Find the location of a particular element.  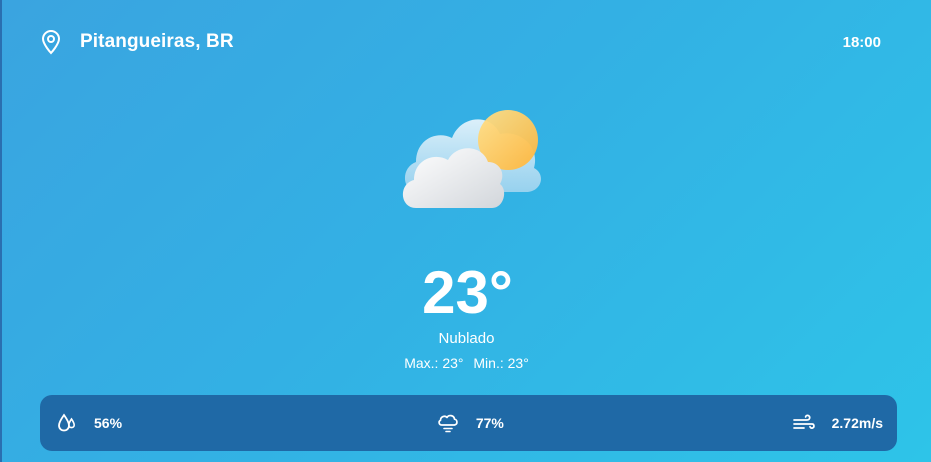

current-time: 18:00 is located at coordinates (861, 42).